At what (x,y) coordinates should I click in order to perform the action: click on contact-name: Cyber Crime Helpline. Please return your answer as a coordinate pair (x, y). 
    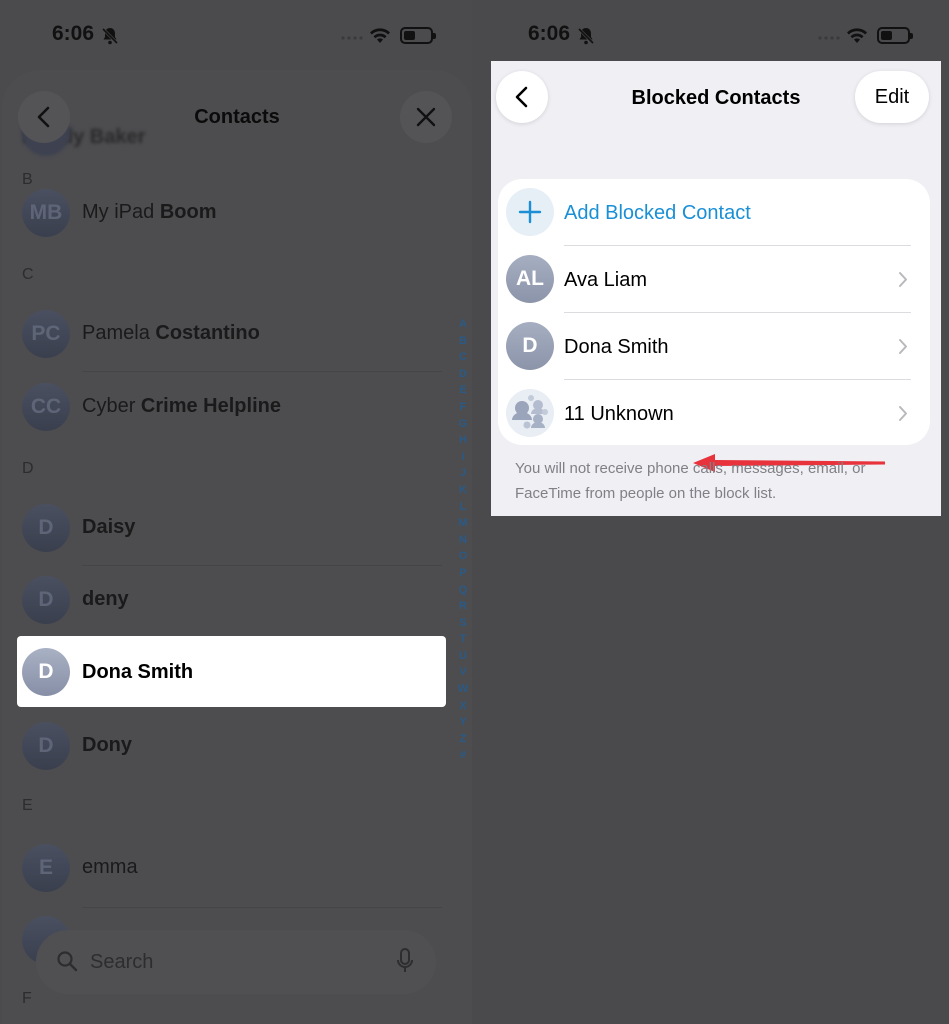
    Looking at the image, I should click on (181, 406).